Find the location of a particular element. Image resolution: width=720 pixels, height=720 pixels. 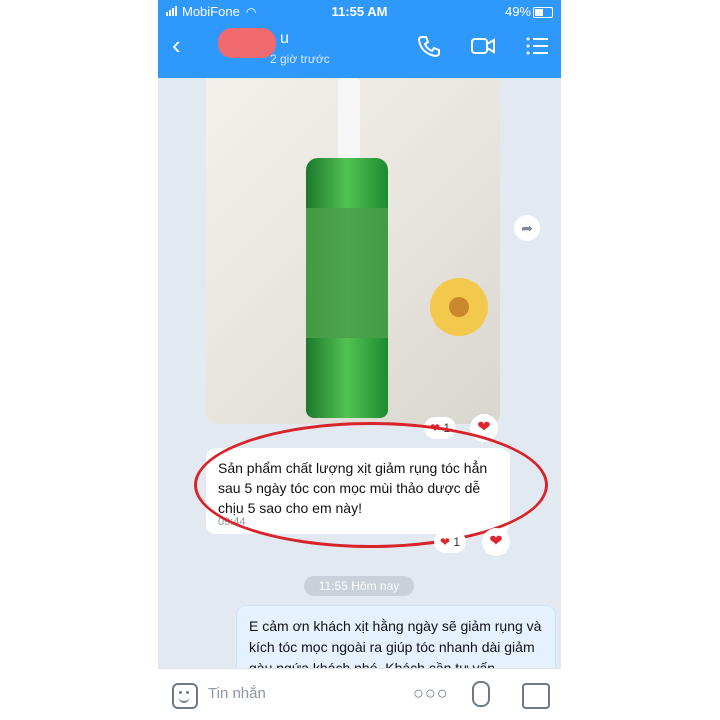

heart-icon: ❤ is located at coordinates (445, 542).